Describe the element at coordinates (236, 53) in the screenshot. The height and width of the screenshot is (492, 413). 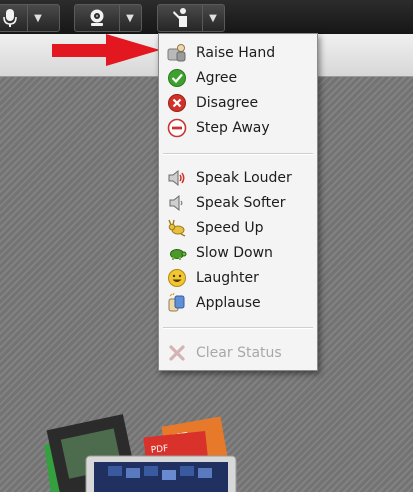
I see `menu-item-label: Raise Hand` at that location.